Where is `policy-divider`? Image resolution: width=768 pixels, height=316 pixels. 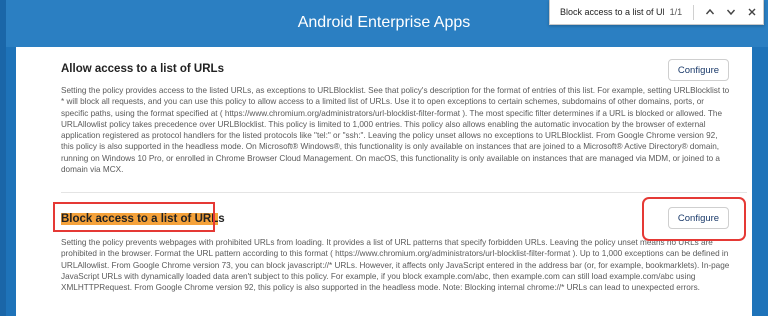
policy-divider is located at coordinates (404, 192).